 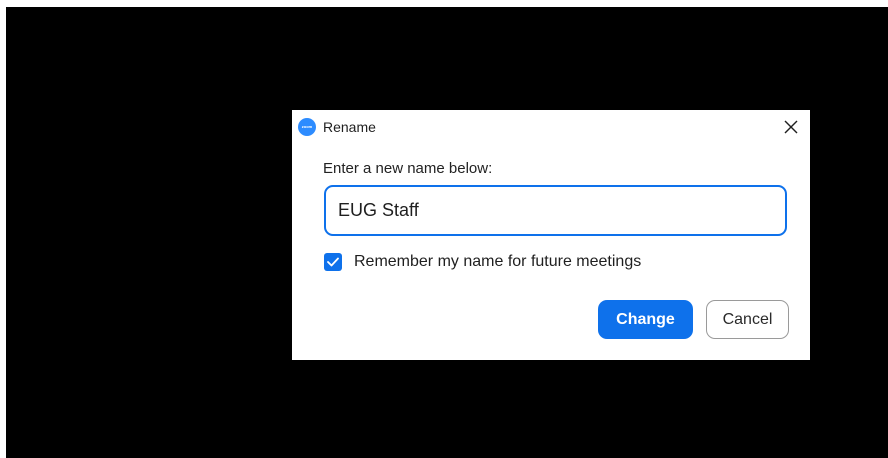 What do you see at coordinates (498, 261) in the screenshot?
I see `remember-name-label: Remember my name for future meetings` at bounding box center [498, 261].